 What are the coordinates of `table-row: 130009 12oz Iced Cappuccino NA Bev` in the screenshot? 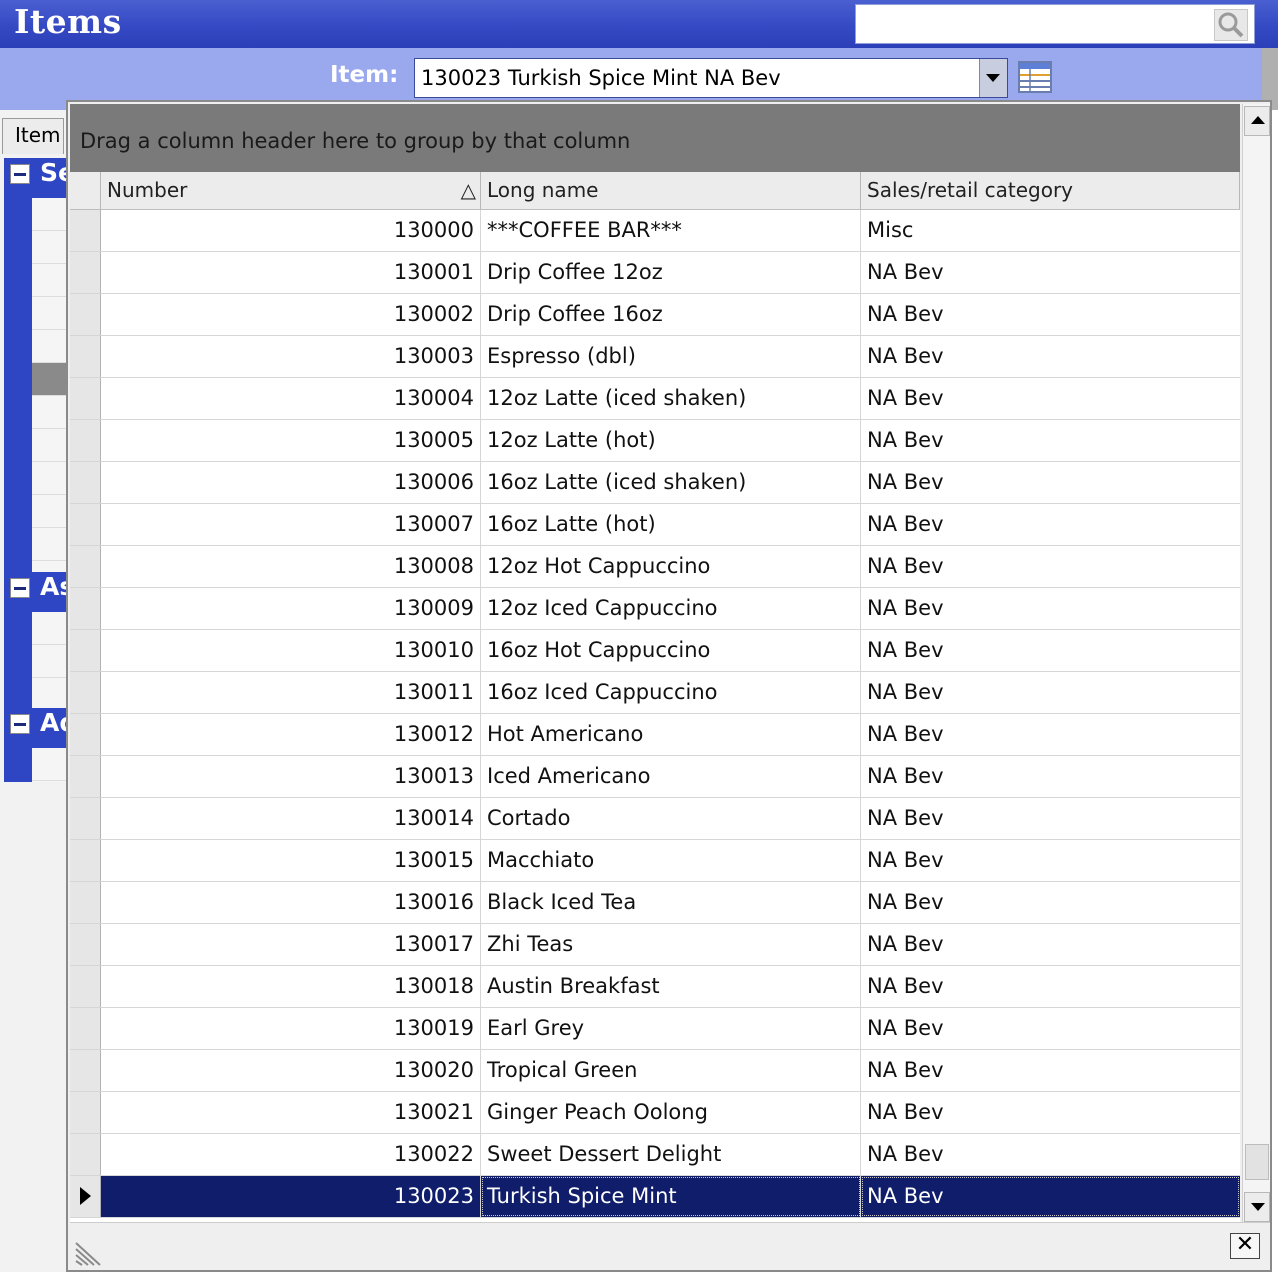 It's located at (655, 609).